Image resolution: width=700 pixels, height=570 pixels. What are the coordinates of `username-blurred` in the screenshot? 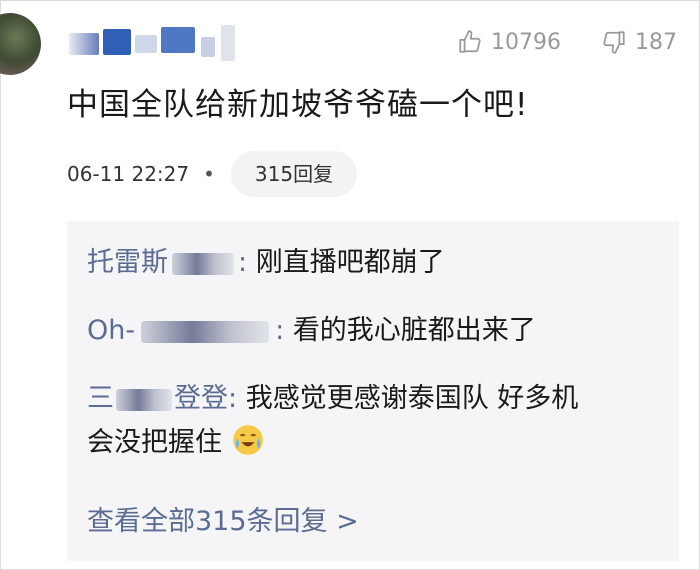 It's located at (153, 41).